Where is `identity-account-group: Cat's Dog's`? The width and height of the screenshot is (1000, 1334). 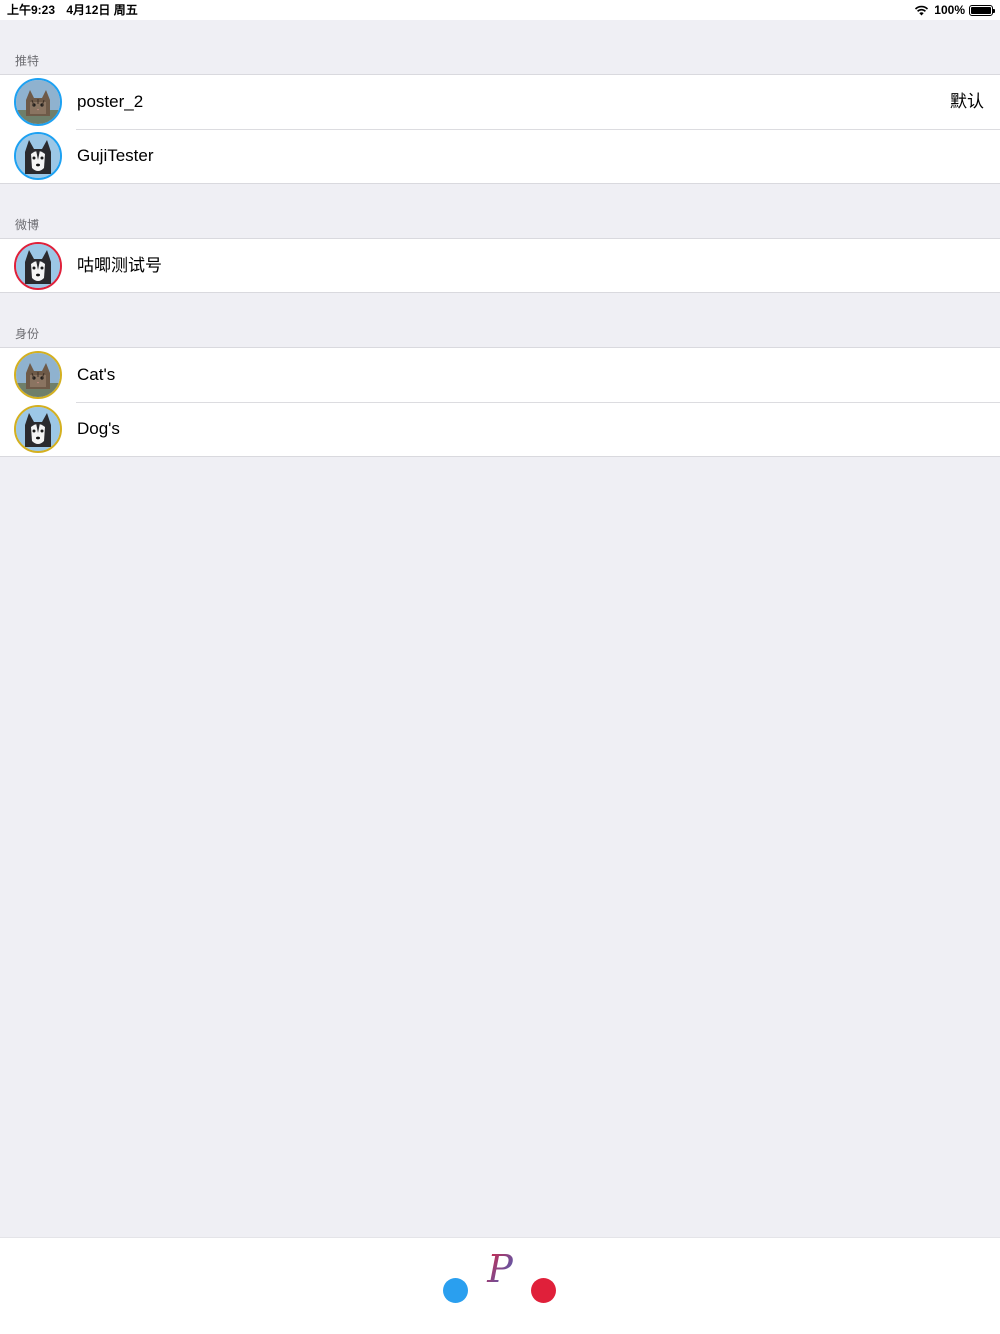 identity-account-group: Cat's Dog's is located at coordinates (500, 402).